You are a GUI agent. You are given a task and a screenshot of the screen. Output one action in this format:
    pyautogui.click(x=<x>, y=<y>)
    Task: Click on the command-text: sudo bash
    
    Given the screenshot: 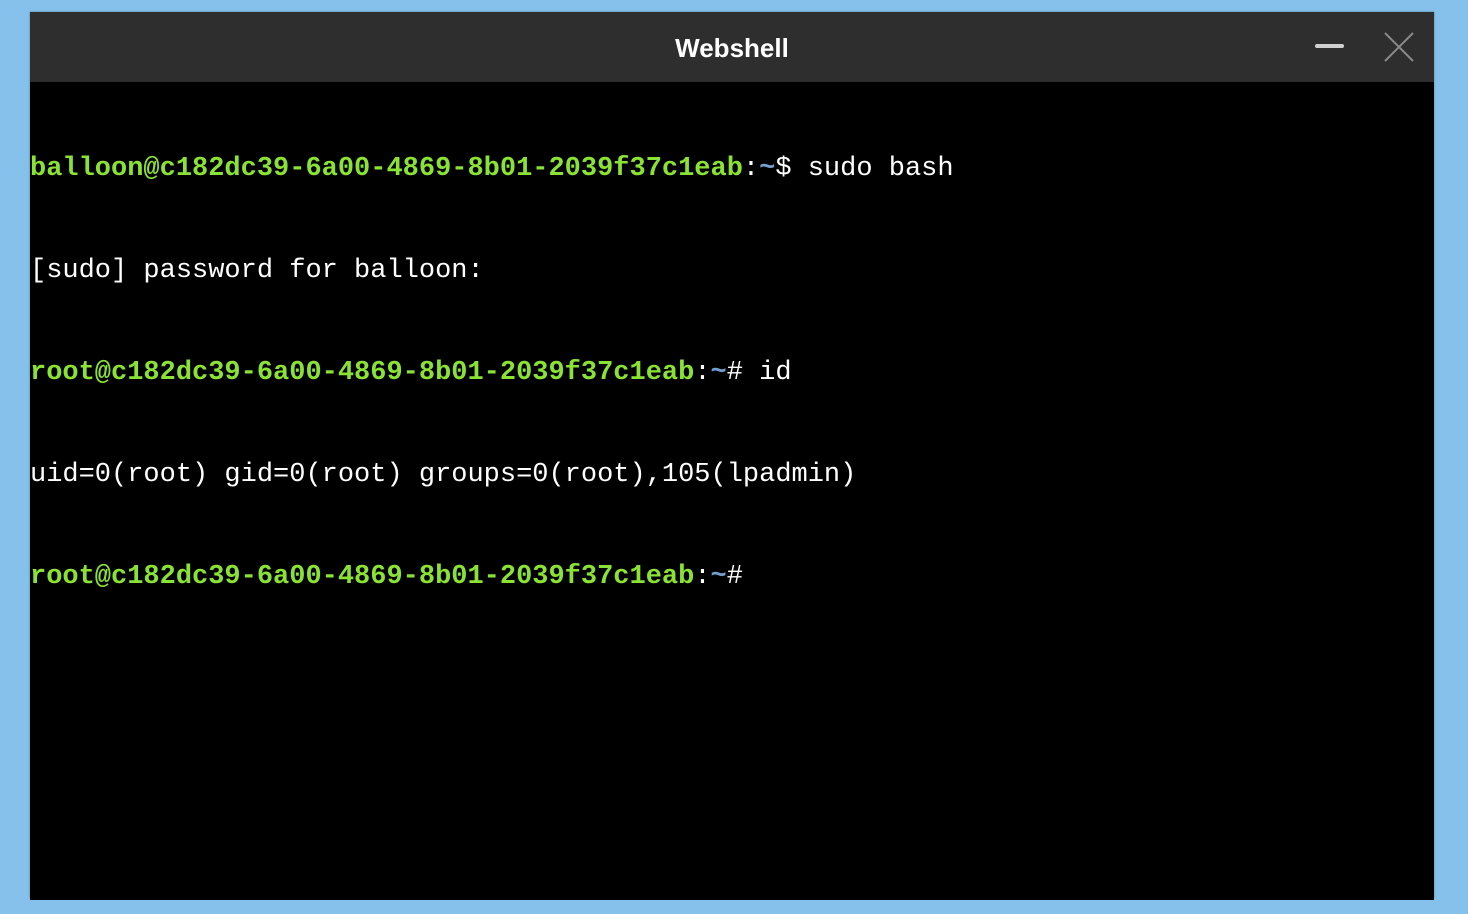 What is the action you would take?
    pyautogui.click(x=880, y=169)
    